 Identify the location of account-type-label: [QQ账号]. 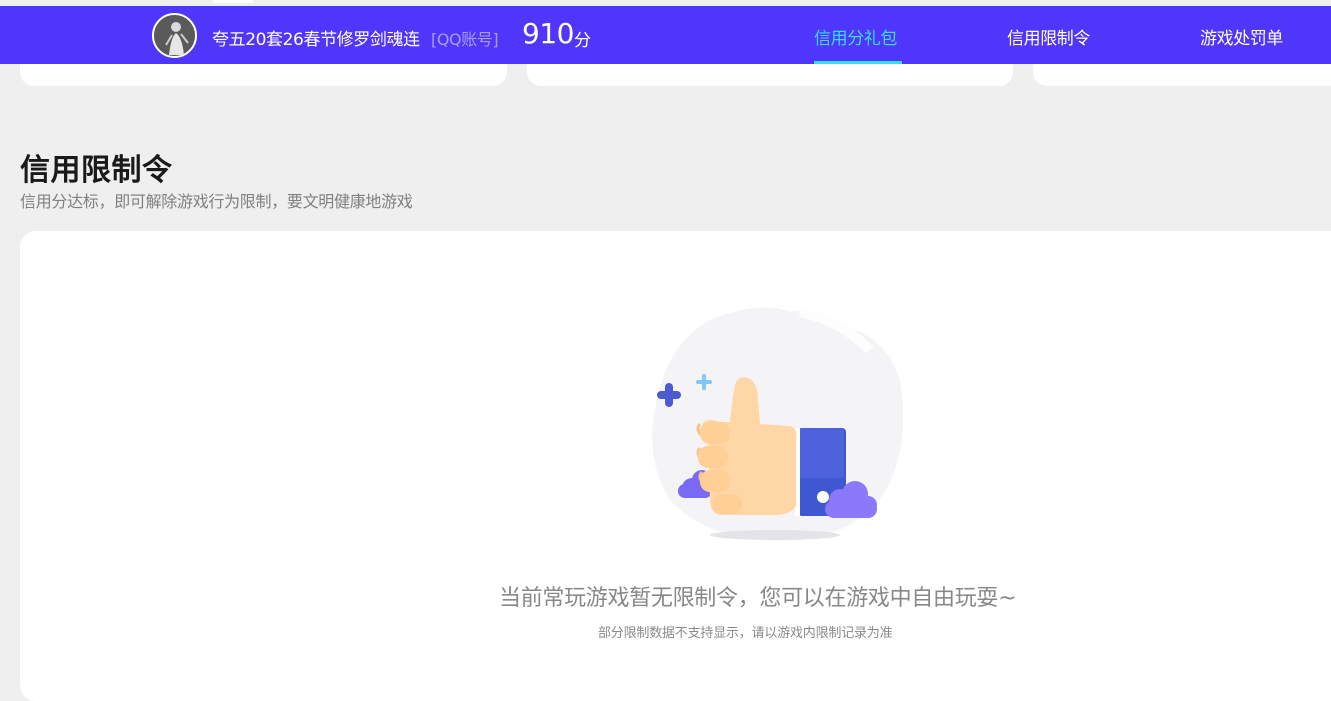
(465, 39).